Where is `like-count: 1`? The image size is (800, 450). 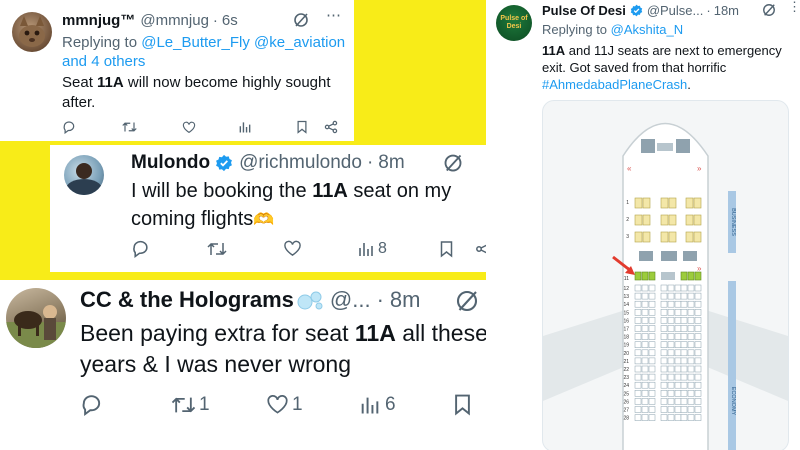
like-count: 1 is located at coordinates (297, 404).